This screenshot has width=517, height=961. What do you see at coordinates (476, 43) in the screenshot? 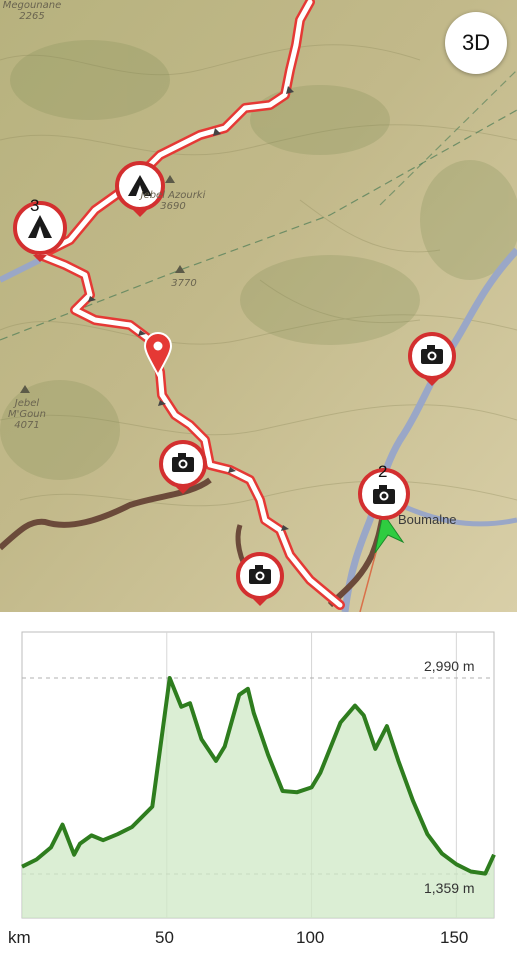
I see `3d-toggle-button: 3D` at bounding box center [476, 43].